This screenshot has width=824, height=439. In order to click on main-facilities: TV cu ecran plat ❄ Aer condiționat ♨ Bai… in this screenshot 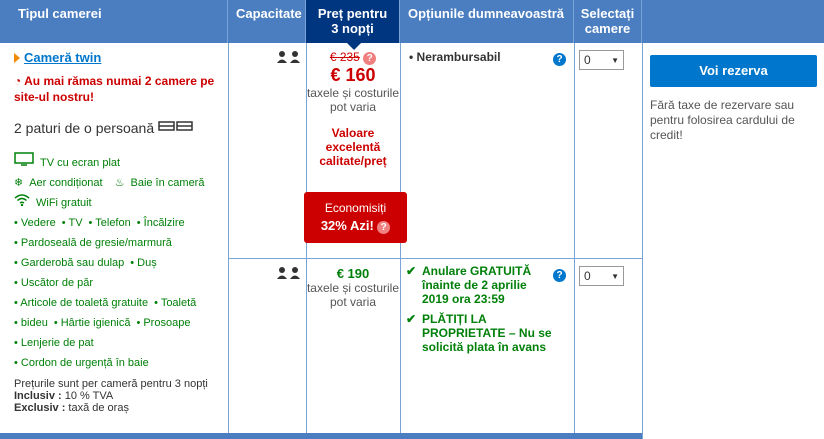, I will do `click(119, 182)`.